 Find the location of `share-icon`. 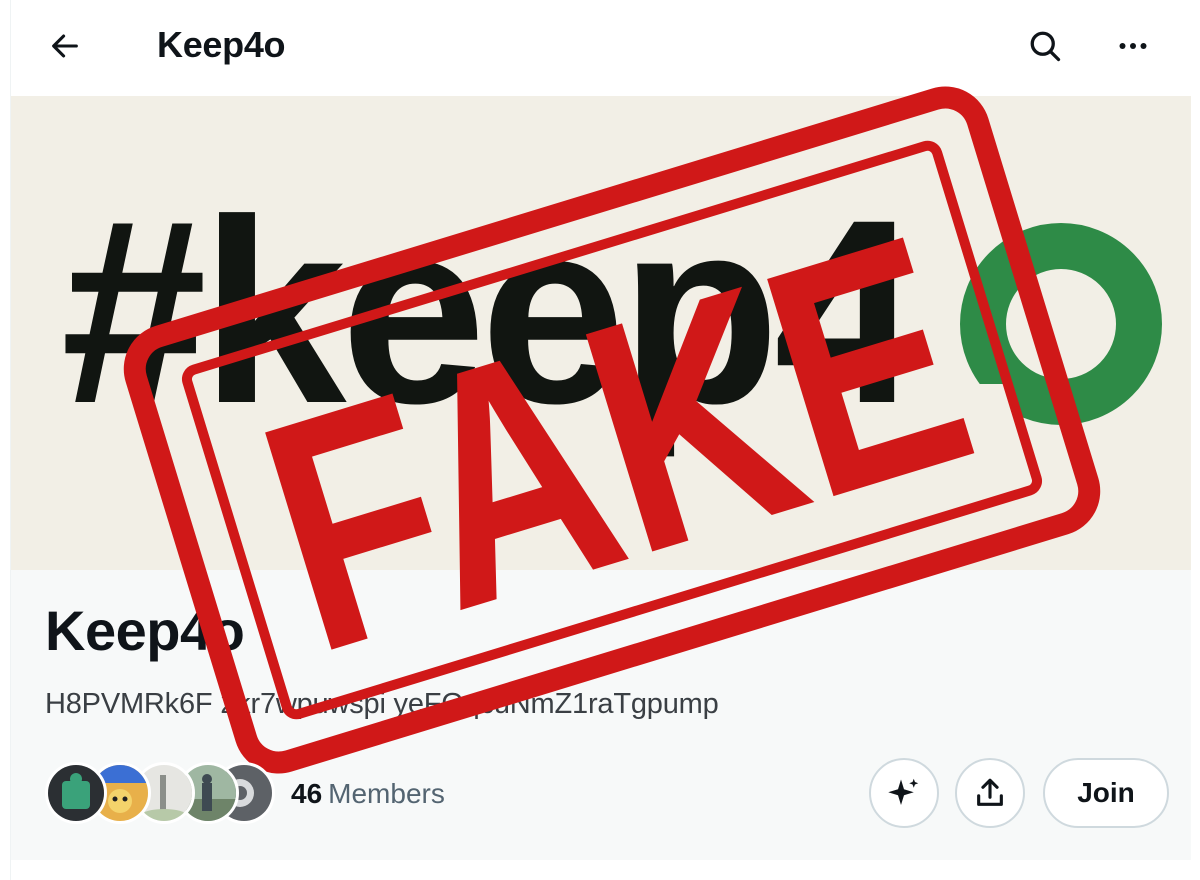

share-icon is located at coordinates (990, 792).